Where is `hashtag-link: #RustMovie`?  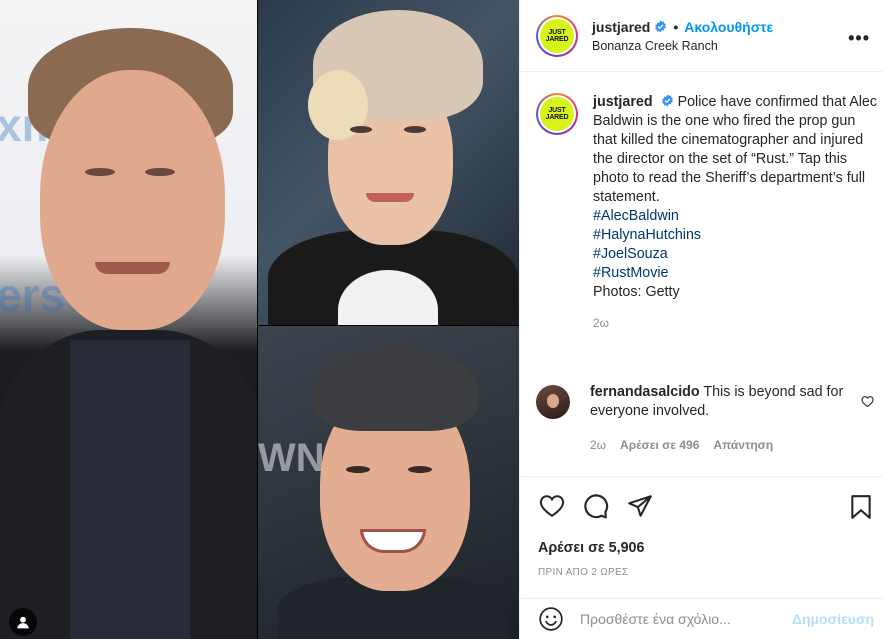
hashtag-link: #RustMovie is located at coordinates (735, 273).